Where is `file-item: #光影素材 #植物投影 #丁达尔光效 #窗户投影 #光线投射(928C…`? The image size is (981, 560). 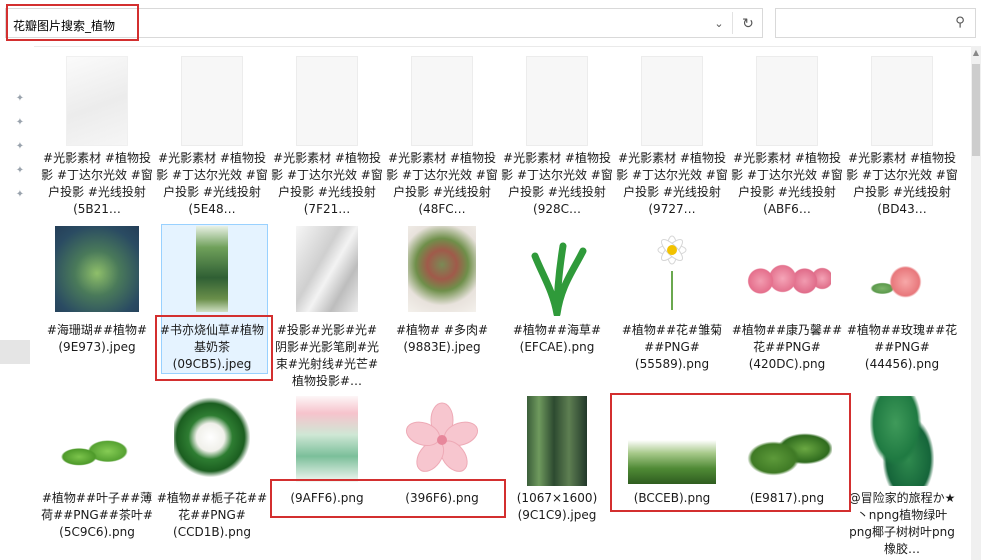 file-item: #光影素材 #植物投影 #丁达尔光效 #窗户投影 #光线投射(928C… is located at coordinates (557, 138).